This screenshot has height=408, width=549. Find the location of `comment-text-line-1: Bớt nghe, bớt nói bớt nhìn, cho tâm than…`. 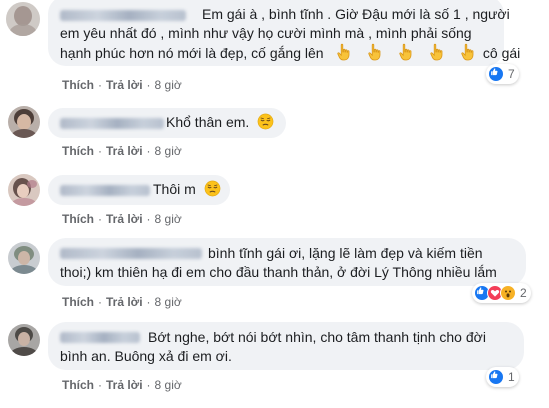

comment-text-line-1: Bớt nghe, bớt nói bớt nhìn, cho tâm than… is located at coordinates (317, 337).